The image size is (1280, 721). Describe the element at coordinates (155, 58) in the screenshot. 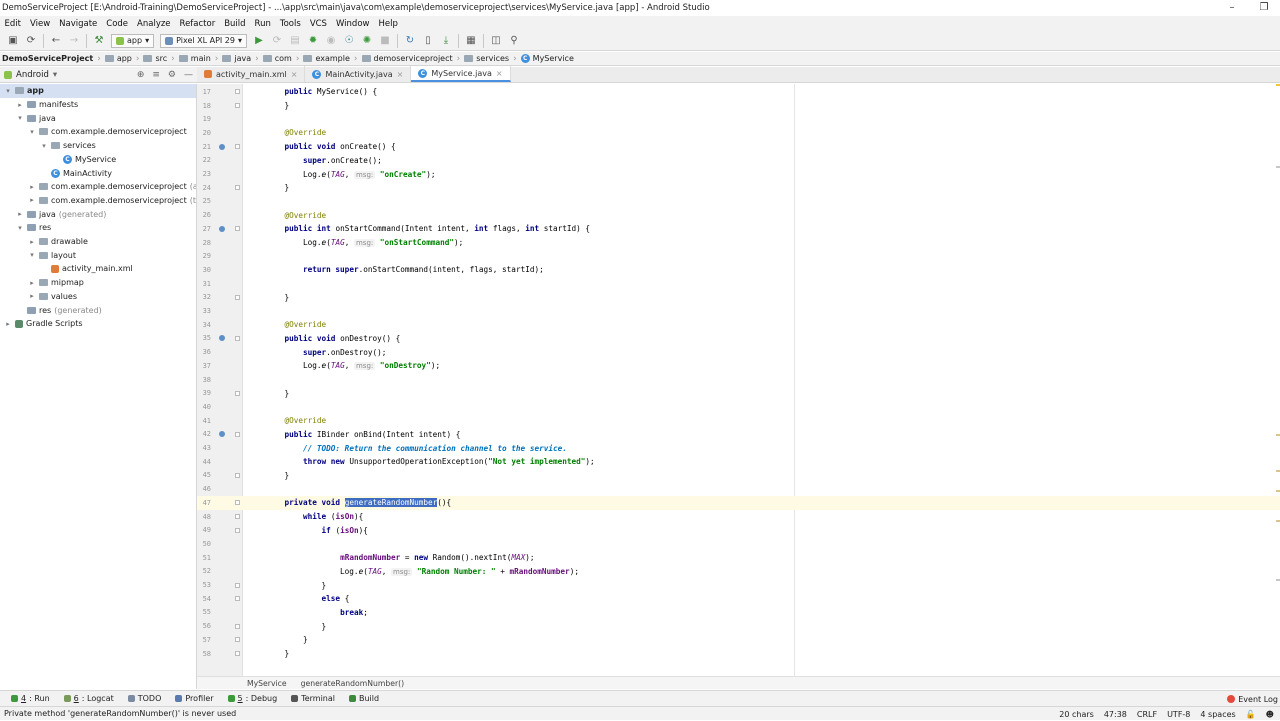

I see `breadcrumb-item: src` at that location.